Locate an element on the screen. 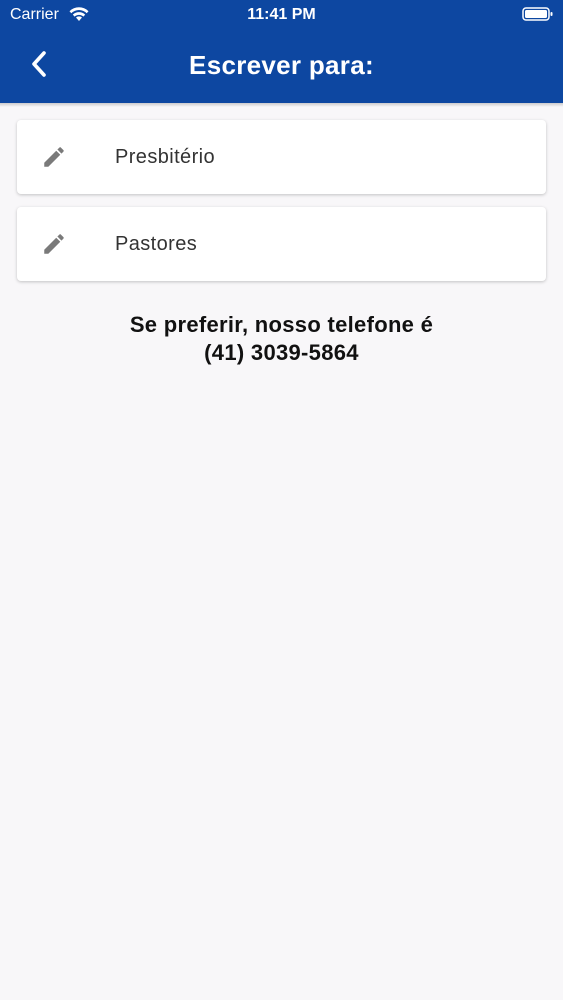 The height and width of the screenshot is (1000, 563). header-shadow is located at coordinates (281, 105).